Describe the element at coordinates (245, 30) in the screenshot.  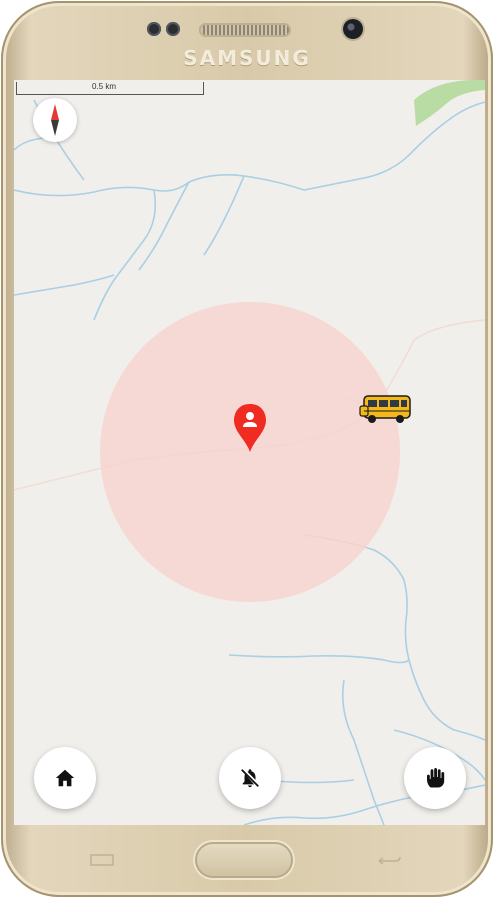
I see `earpiece-speaker` at that location.